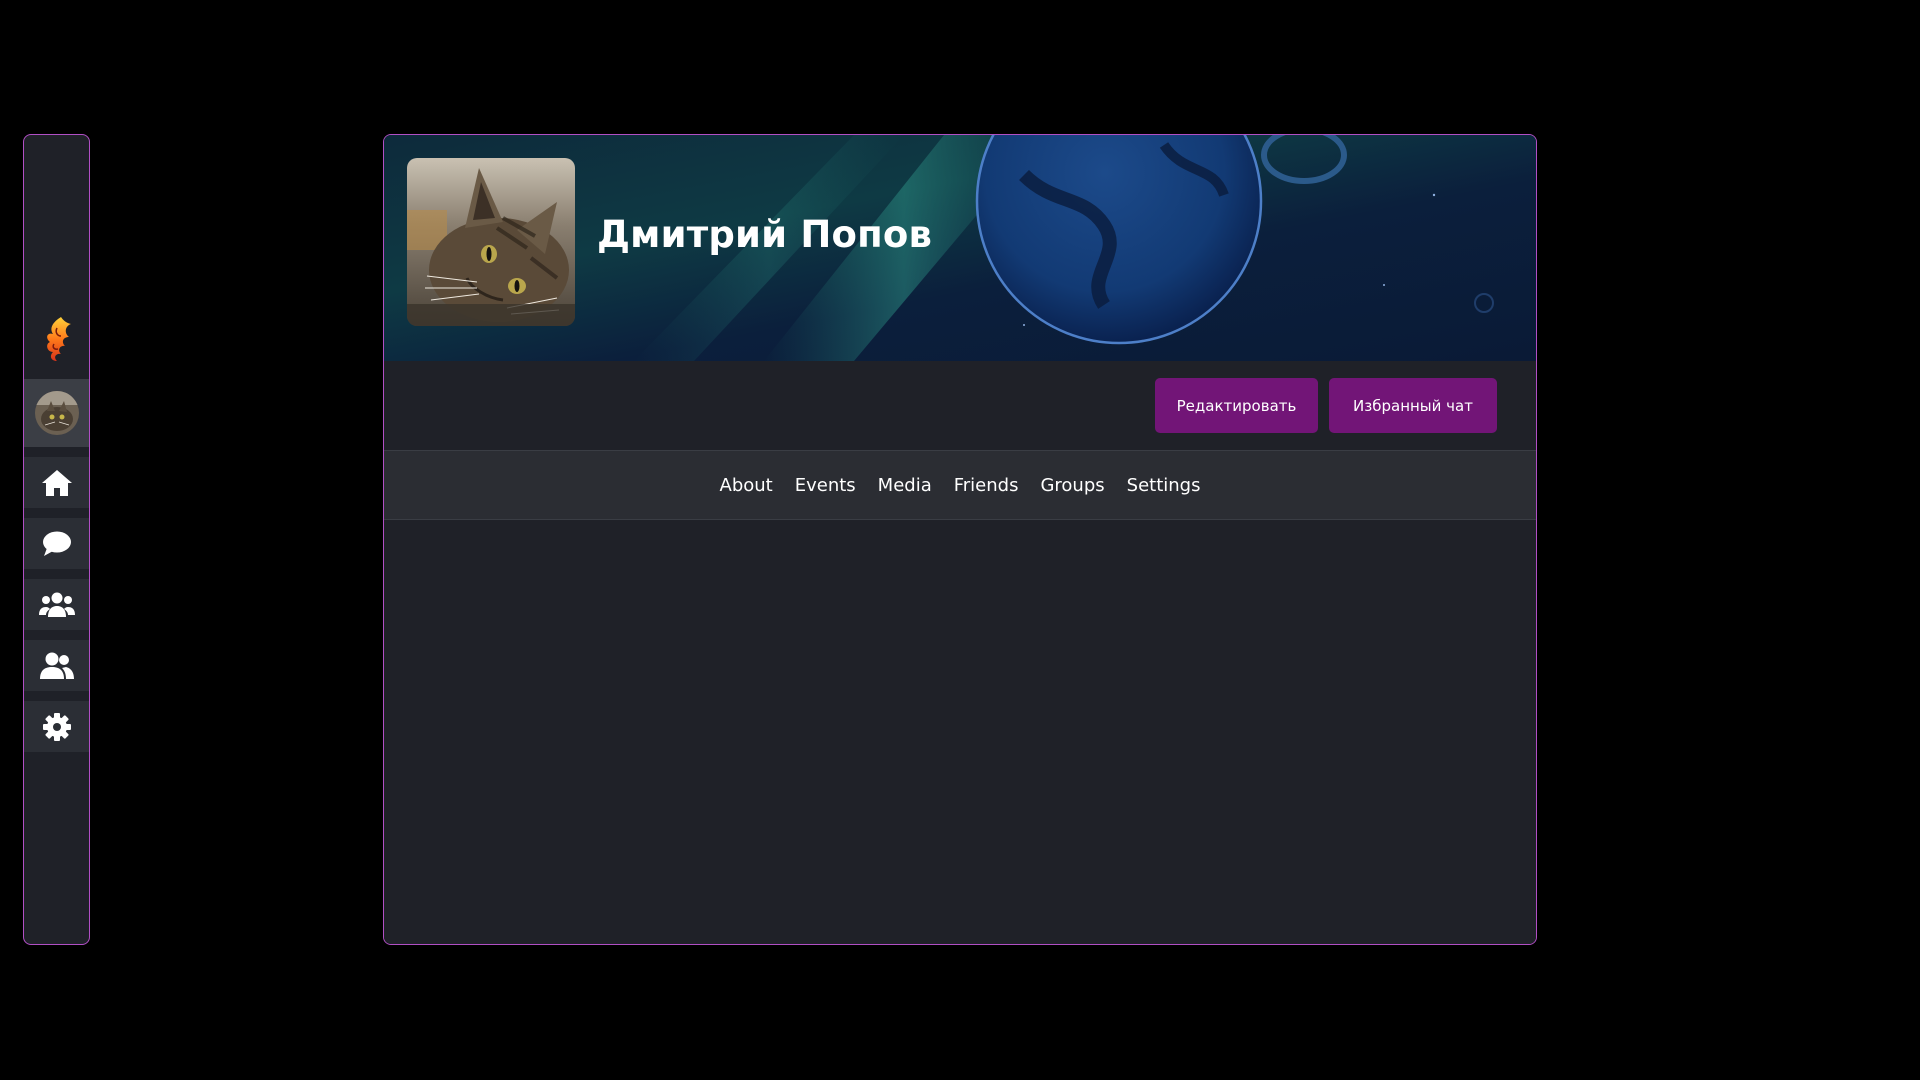 The width and height of the screenshot is (1920, 1080). I want to click on tab-media: Media, so click(905, 485).